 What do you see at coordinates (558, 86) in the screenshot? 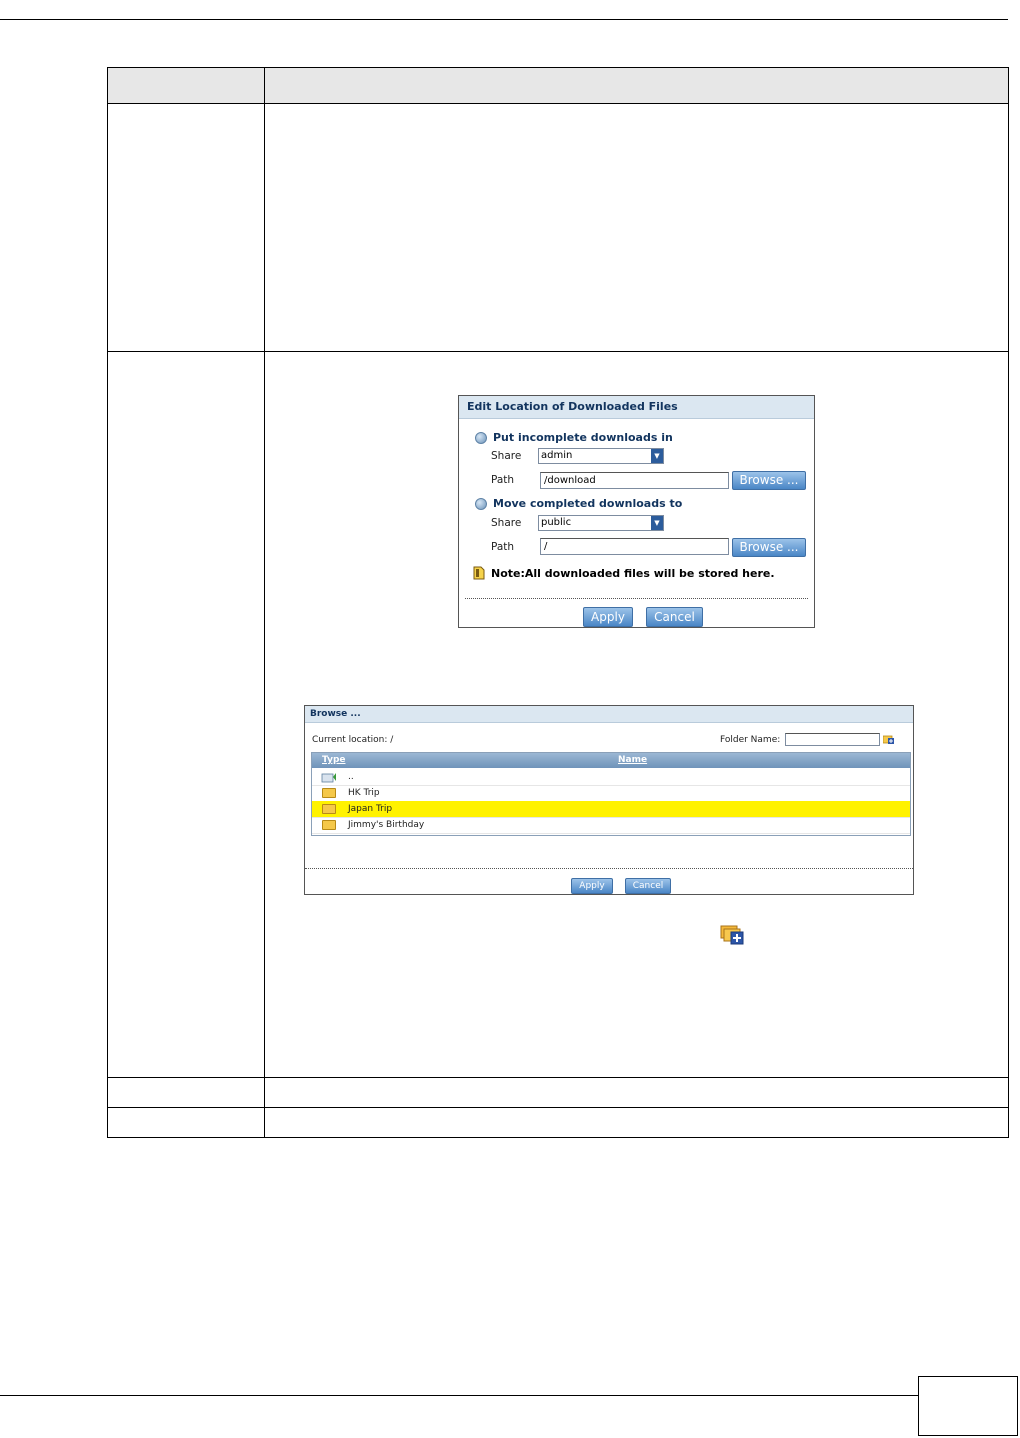
I see `table-header-row` at bounding box center [558, 86].